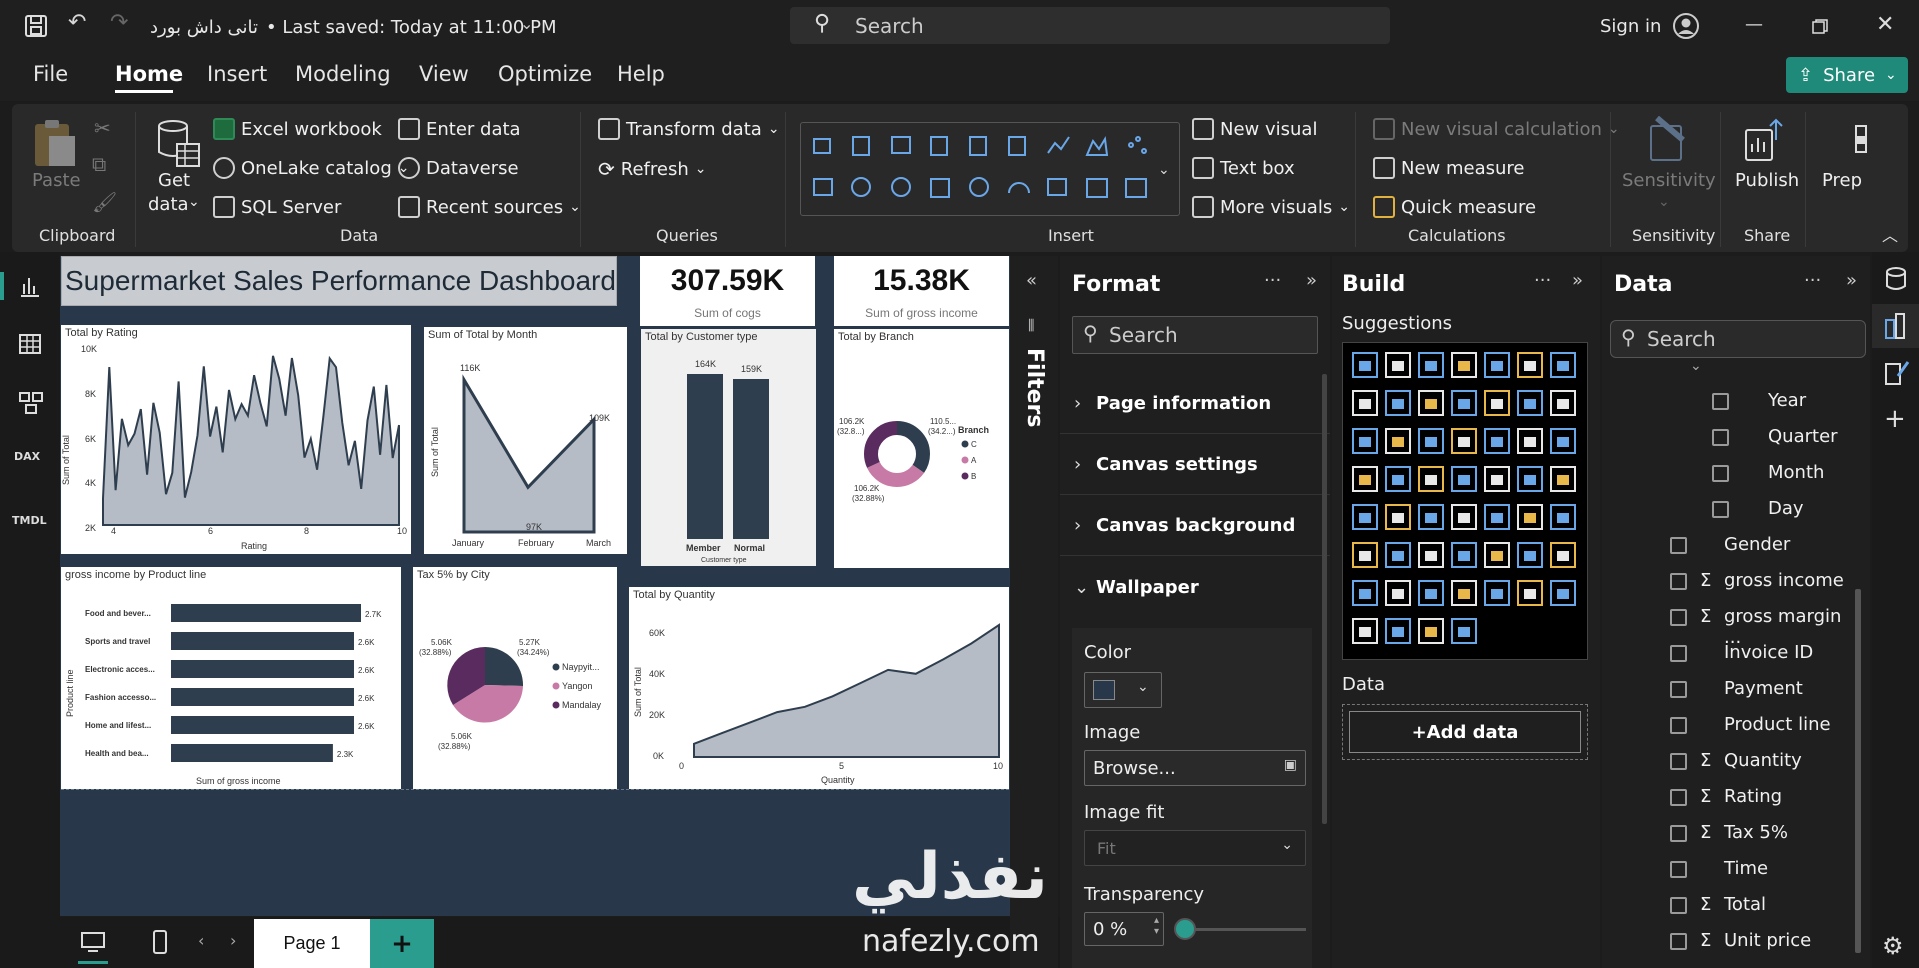  Describe the element at coordinates (1729, 402) in the screenshot. I see `field-item: Year` at that location.